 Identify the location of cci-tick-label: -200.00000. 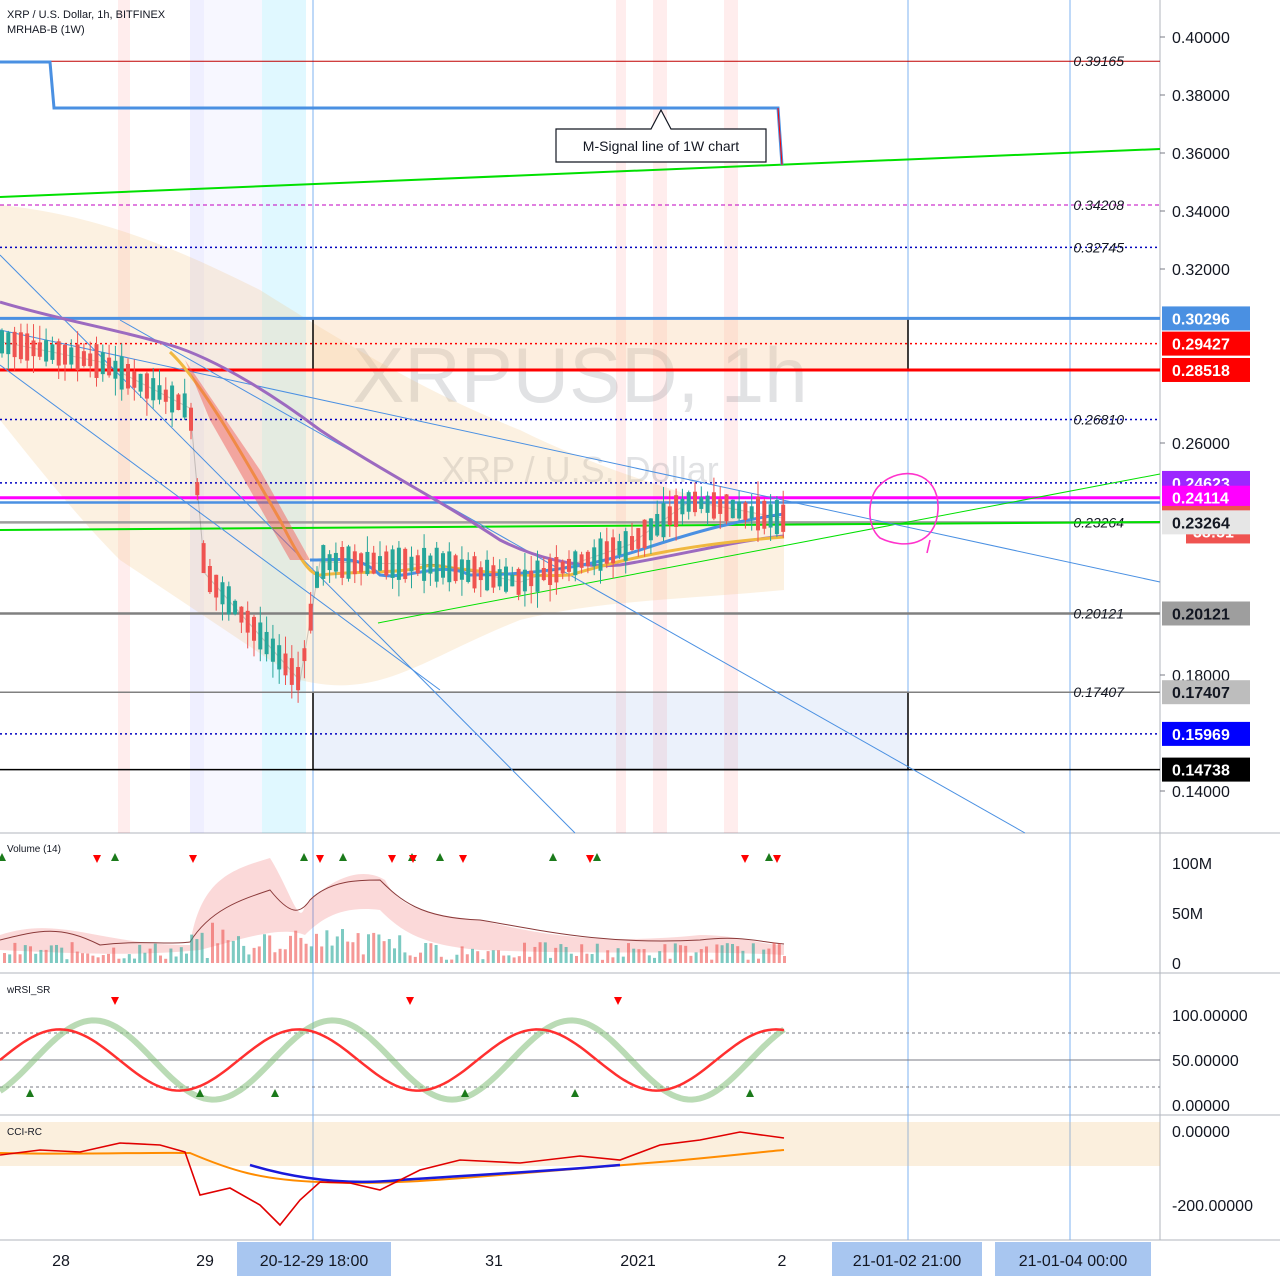
(1212, 1206).